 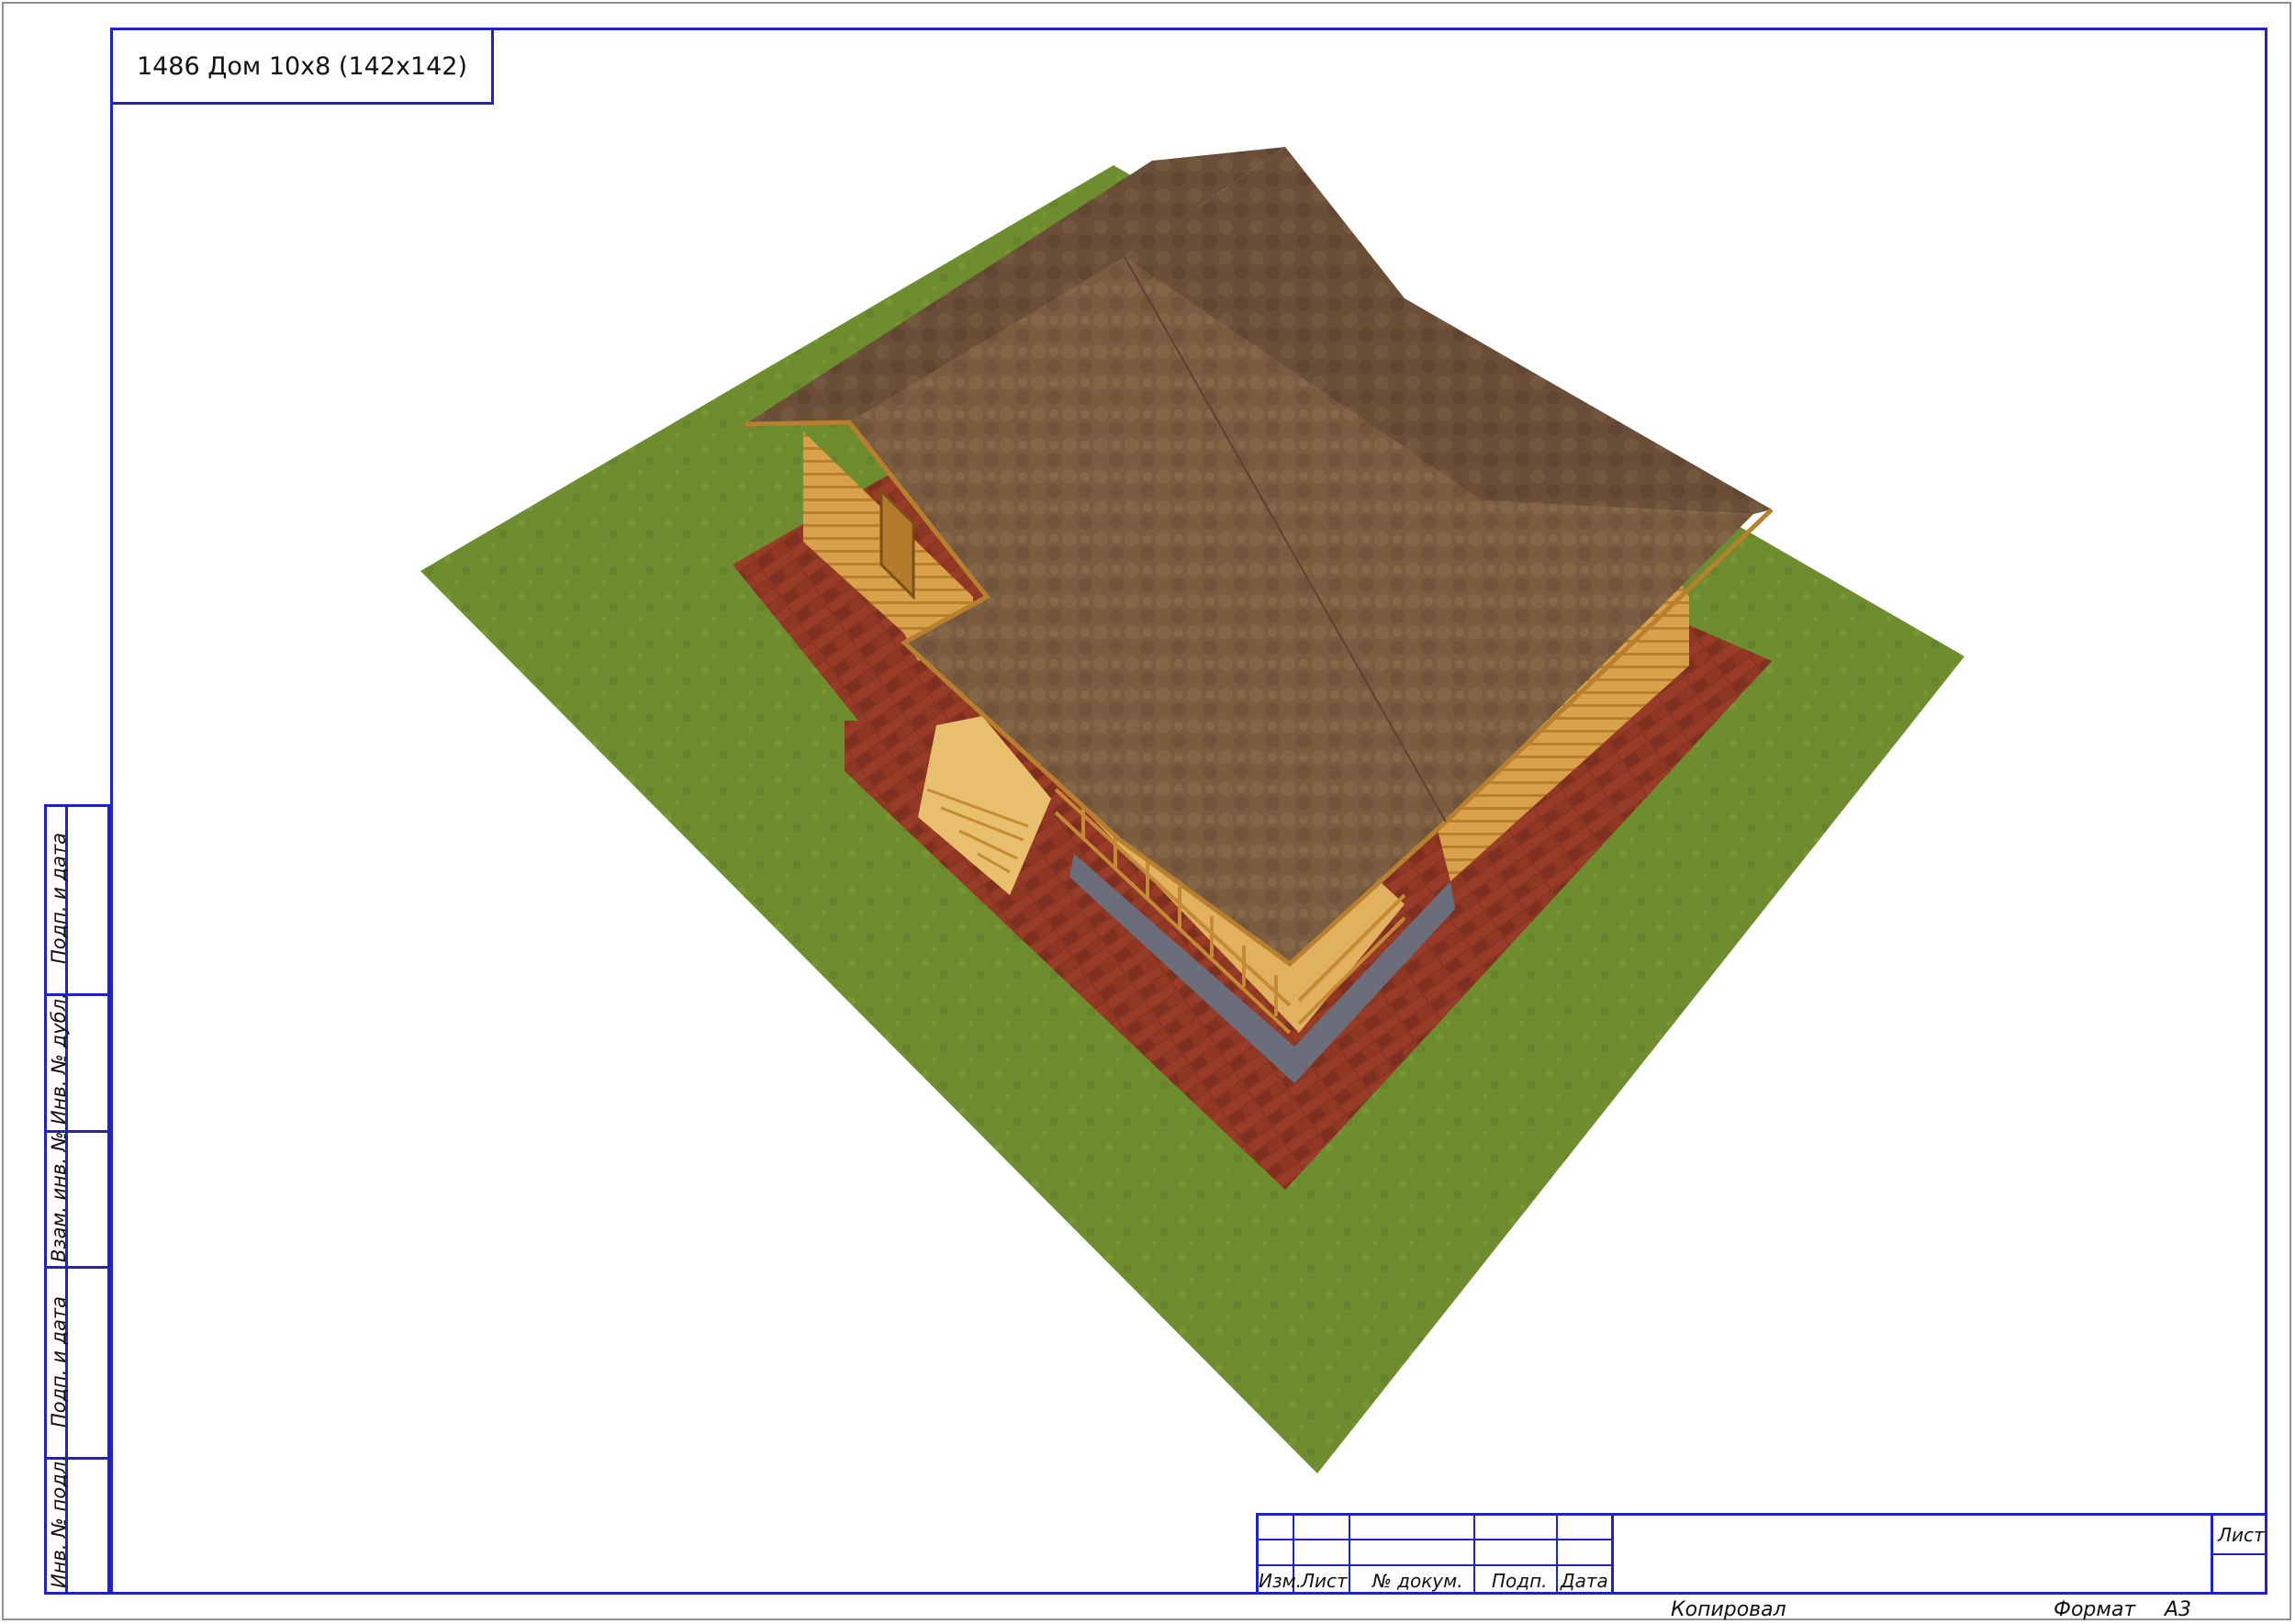 I want to click on format-value: А3, so click(x=2178, y=1609).